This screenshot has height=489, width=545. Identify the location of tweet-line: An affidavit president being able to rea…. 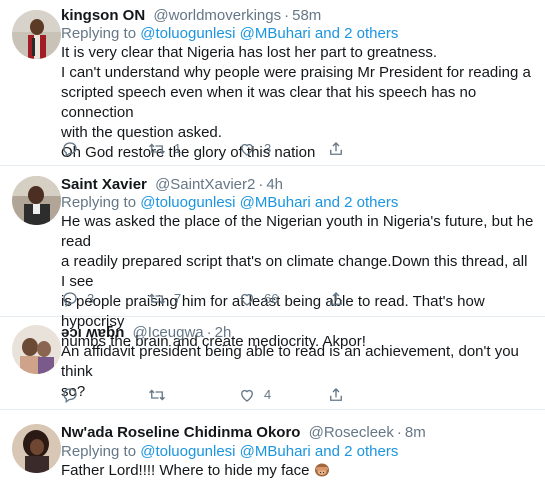
(290, 361).